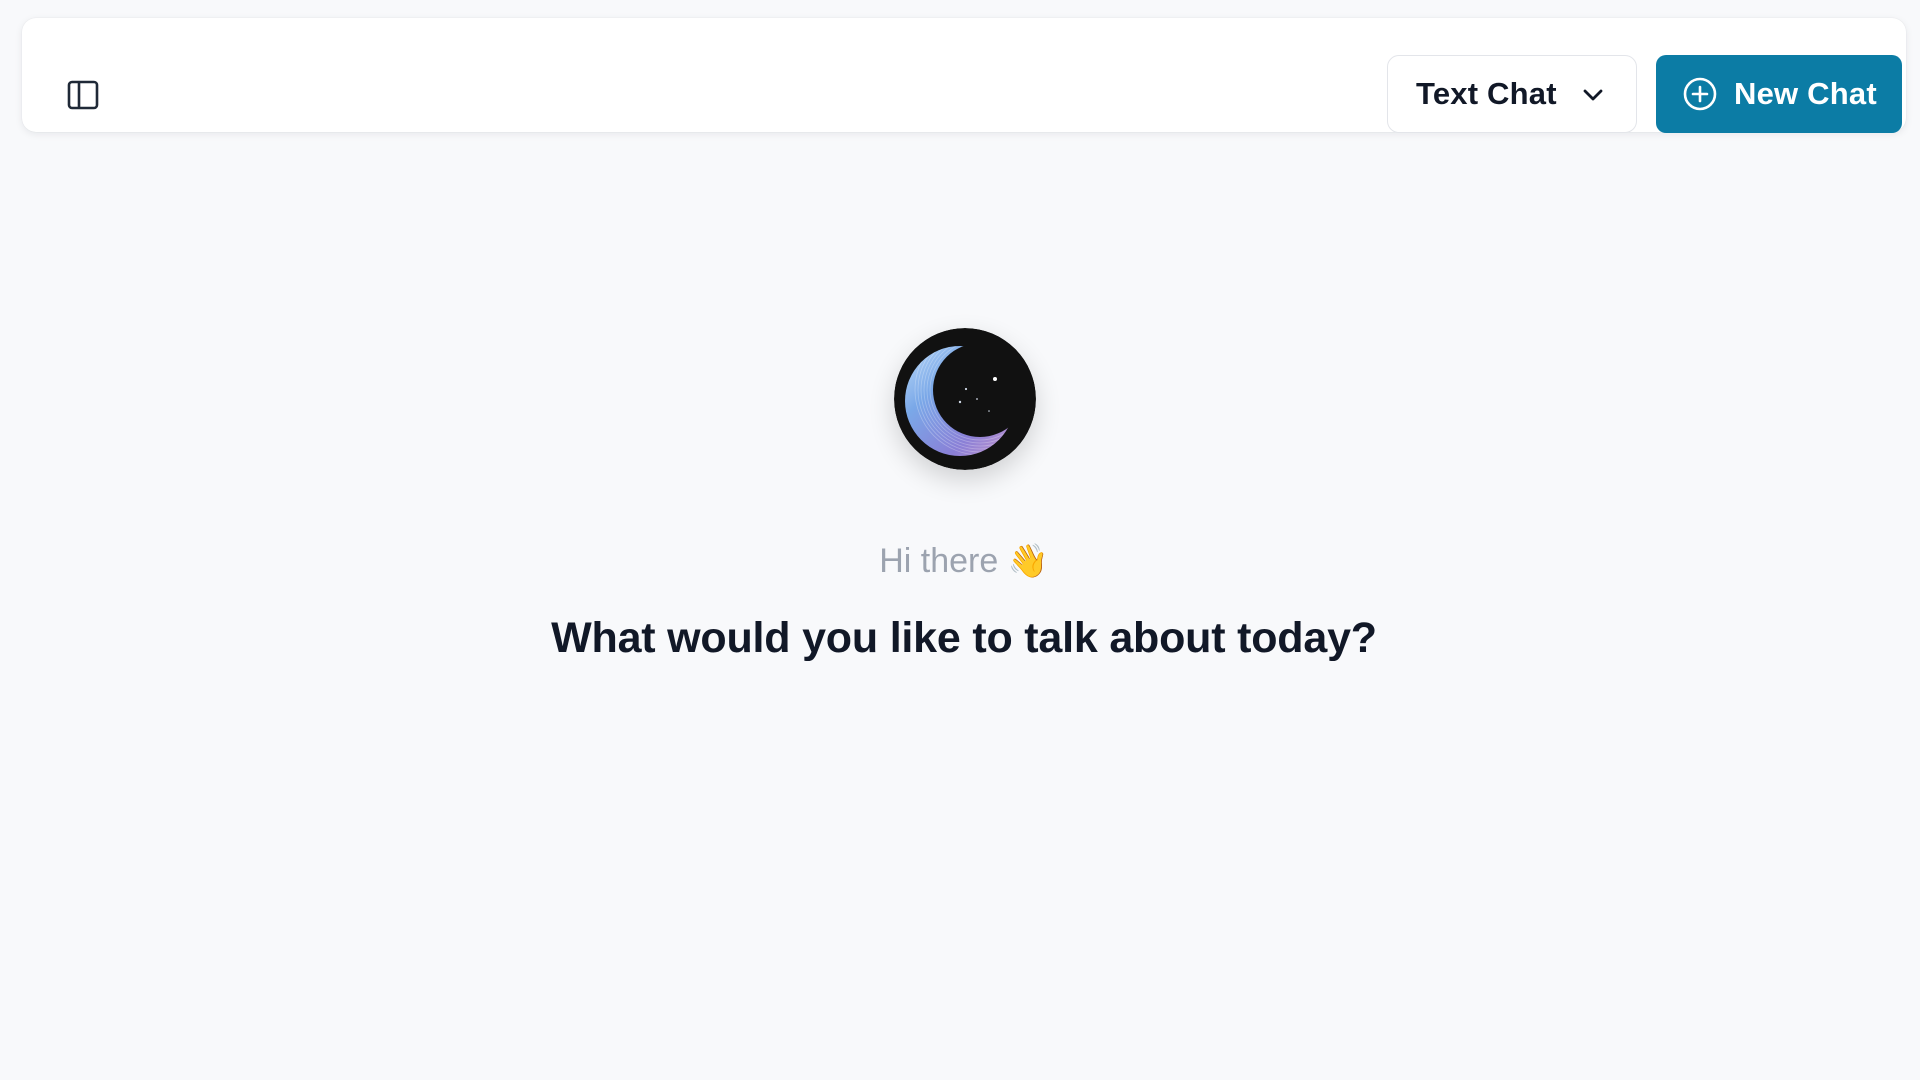  I want to click on top-bar: Text Chat New Chat, so click(964, 75).